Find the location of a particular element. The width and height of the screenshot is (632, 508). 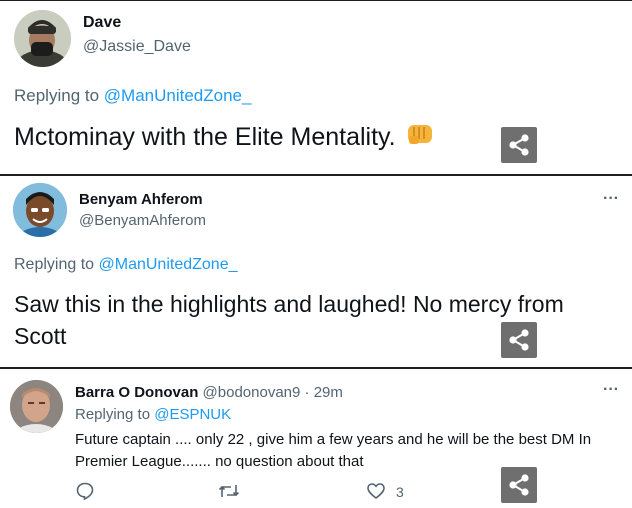

tweet-header: Barra O Donovan @bodonovan9 · 29m is located at coordinates (209, 392).